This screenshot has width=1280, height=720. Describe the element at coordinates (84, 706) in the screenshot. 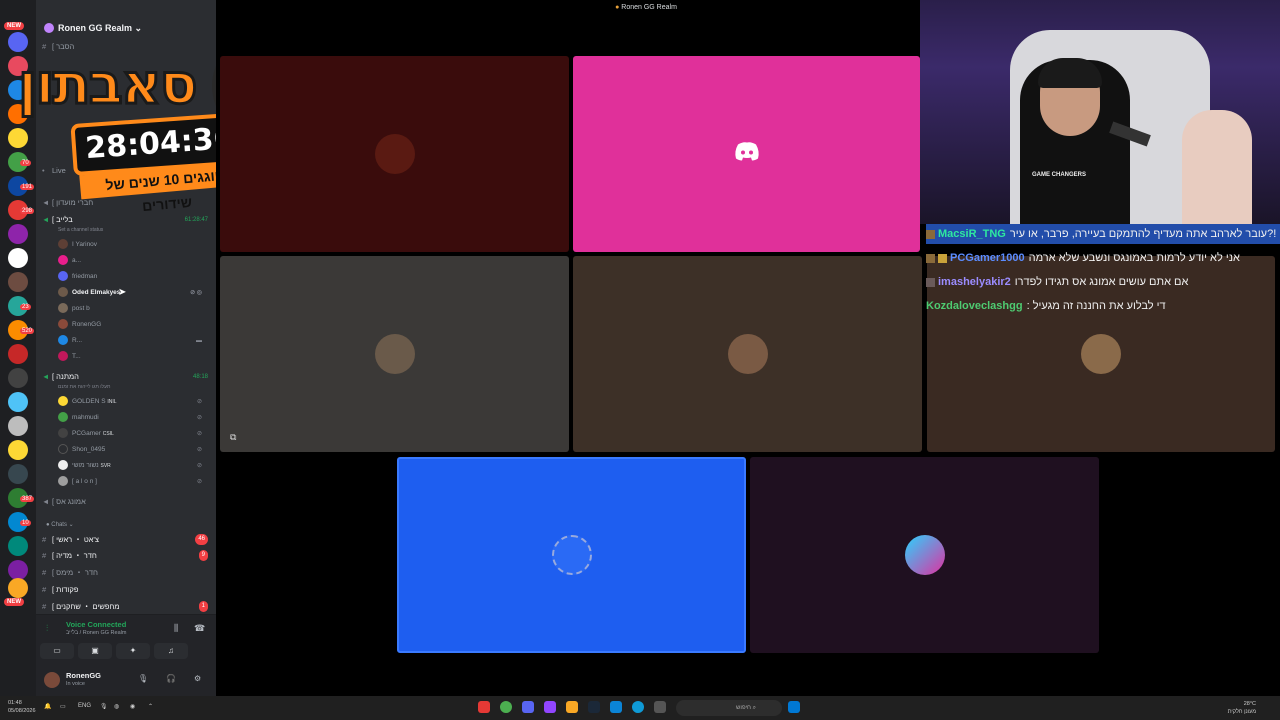

I see `language-indicator: ENG` at that location.